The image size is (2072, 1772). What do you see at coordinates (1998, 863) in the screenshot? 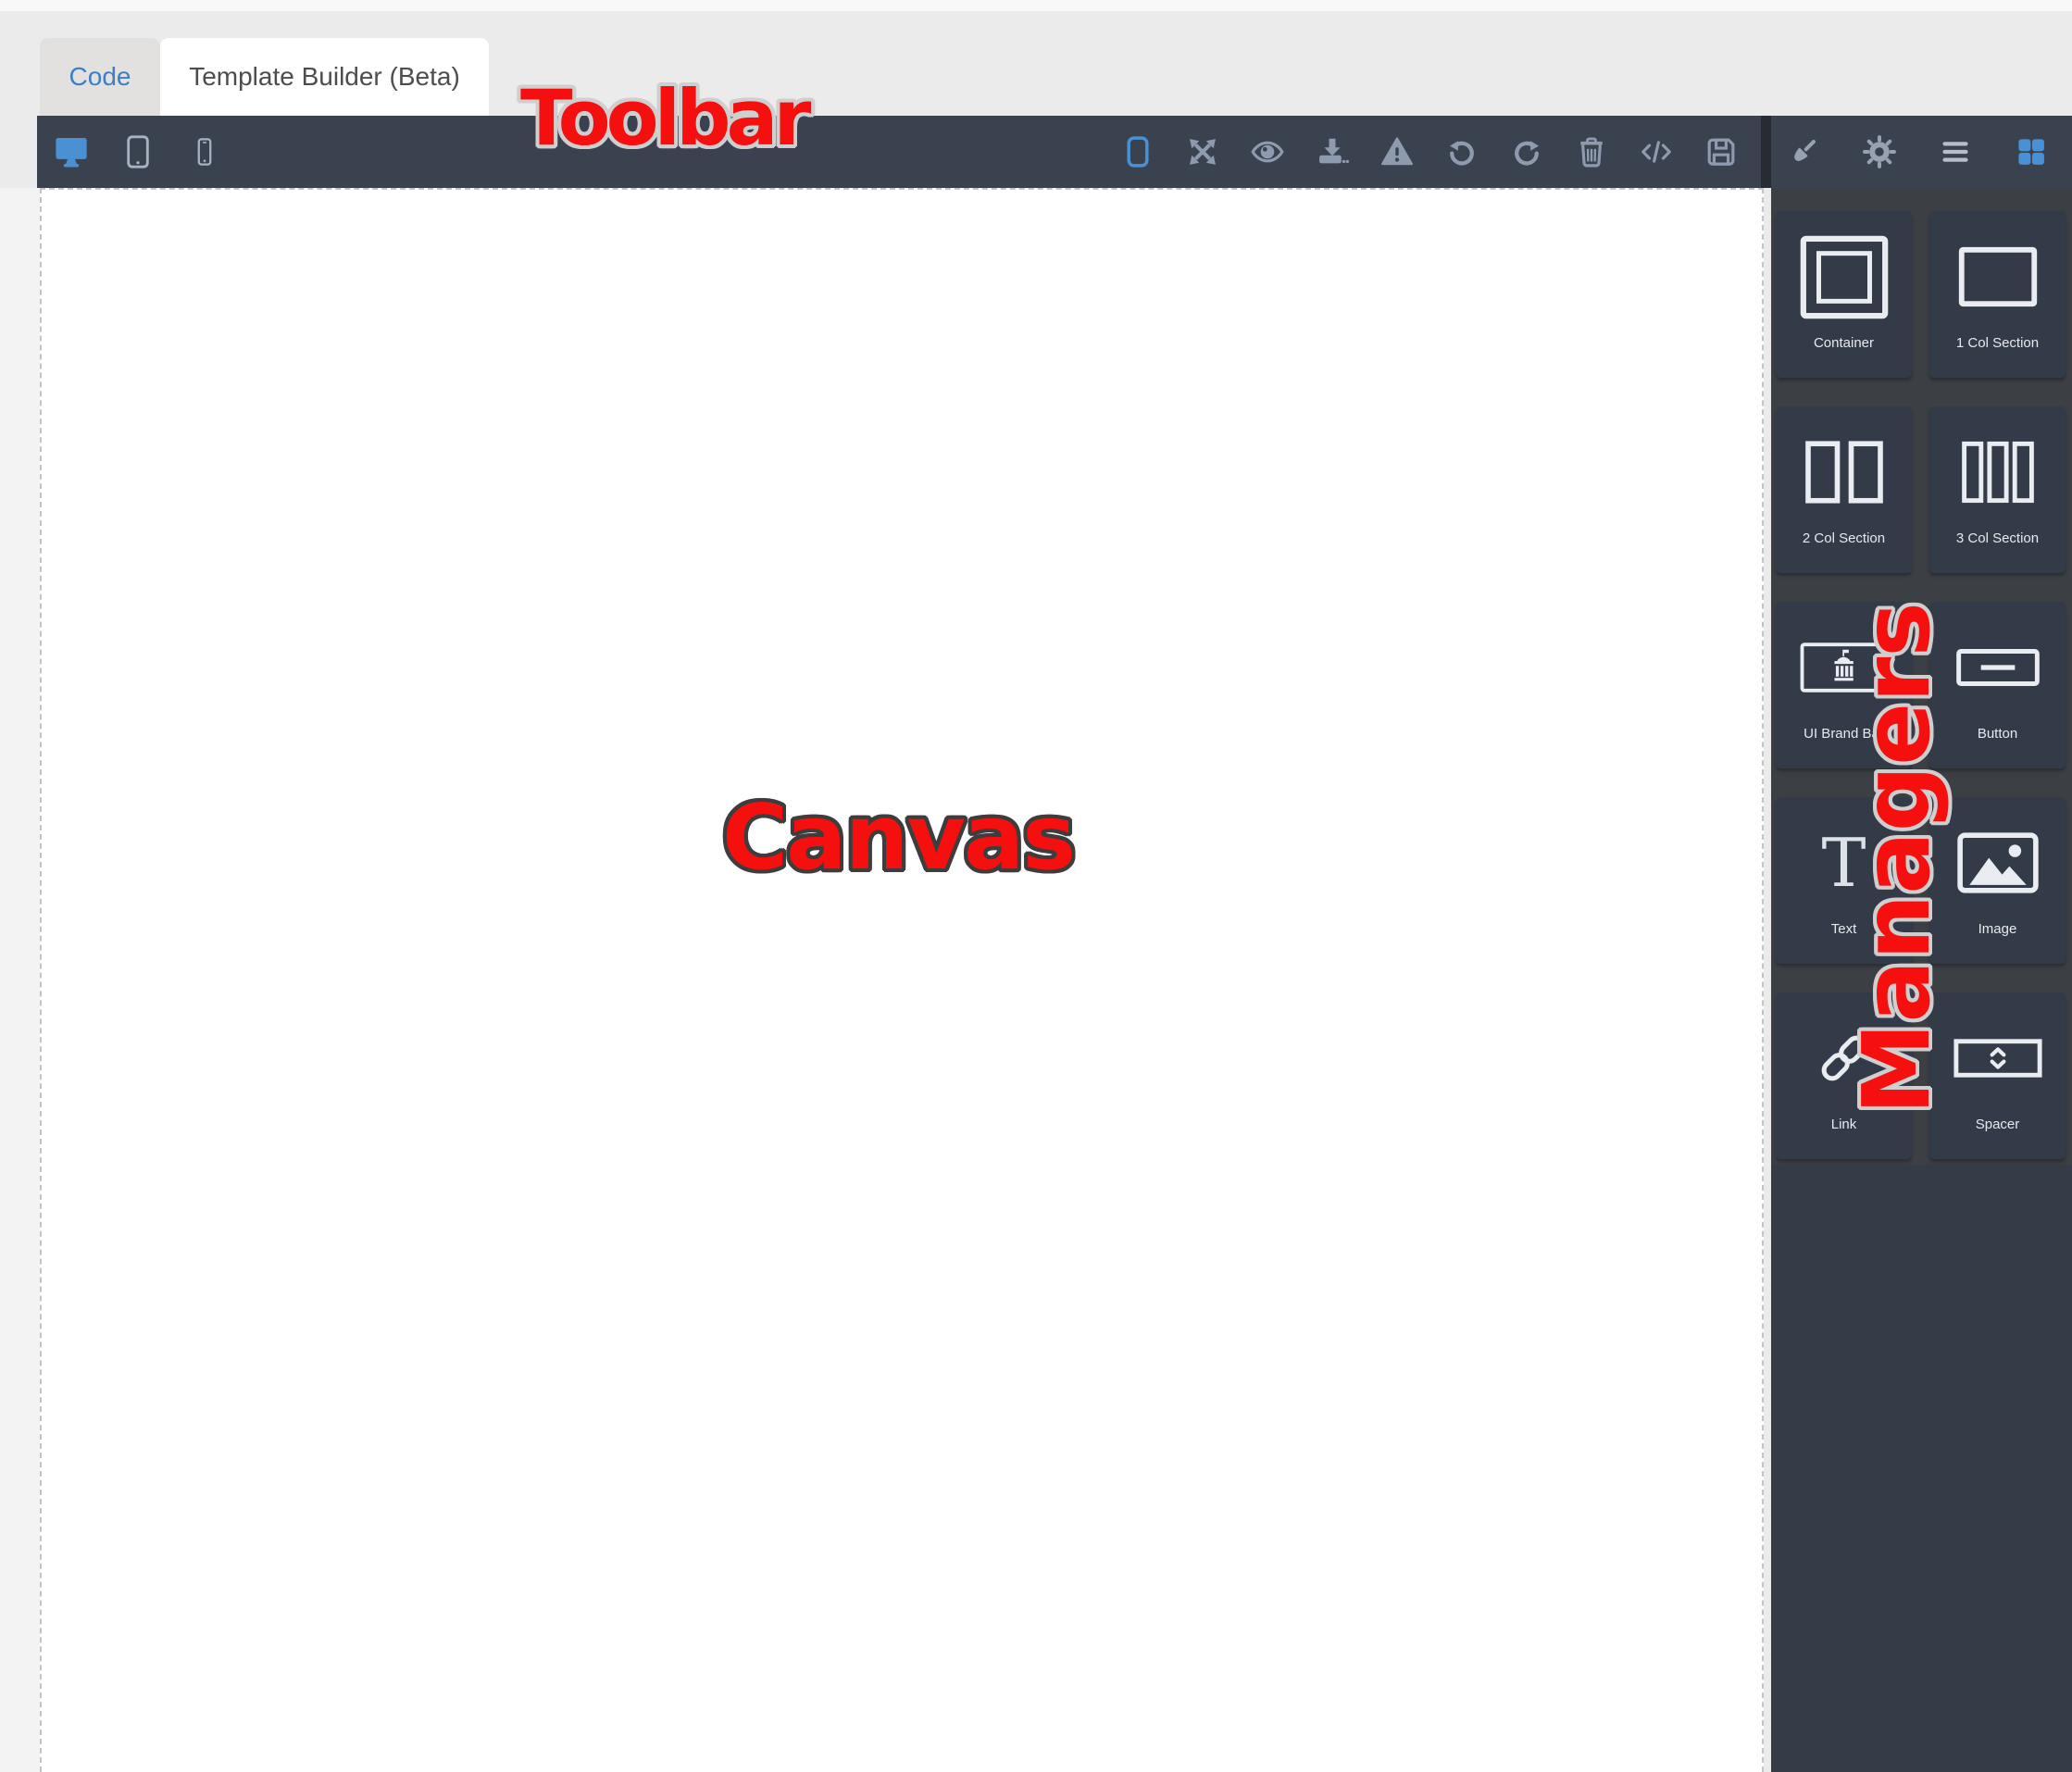
I see `image-icon` at bounding box center [1998, 863].